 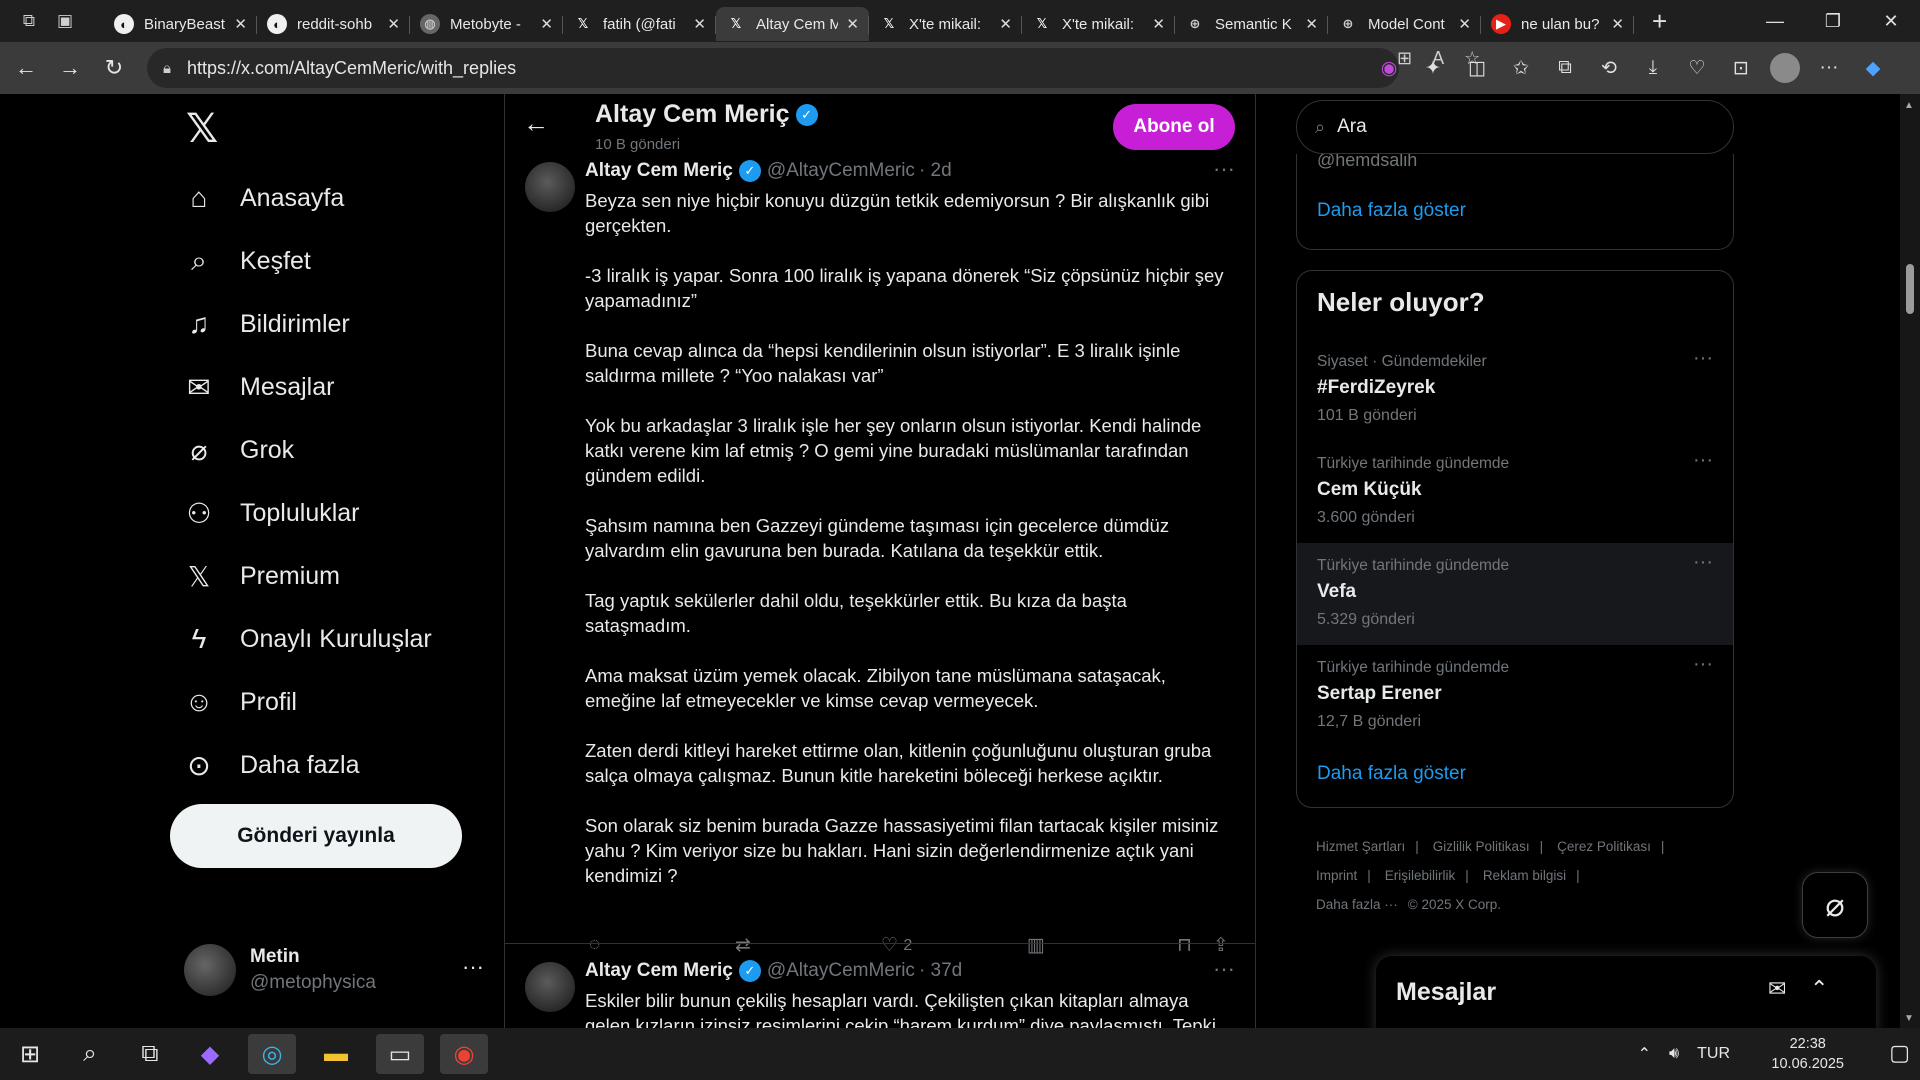 I want to click on extensions-icon: ✦, so click(x=1433, y=68).